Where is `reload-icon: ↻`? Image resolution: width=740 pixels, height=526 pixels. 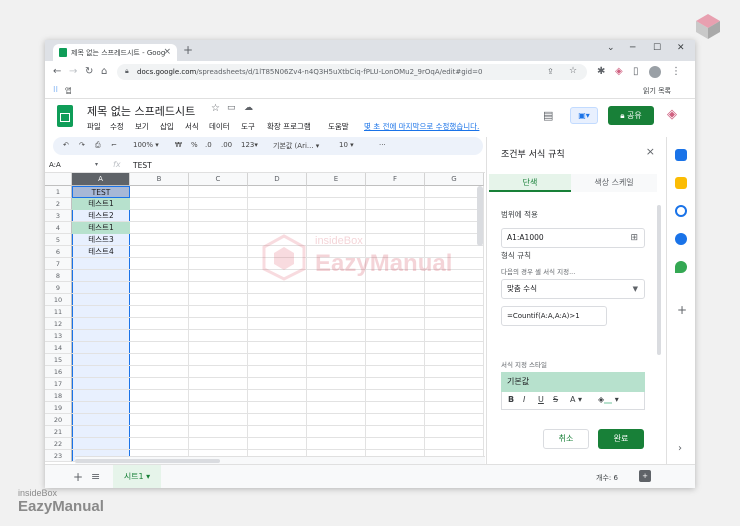
reload-icon: ↻ is located at coordinates (89, 71).